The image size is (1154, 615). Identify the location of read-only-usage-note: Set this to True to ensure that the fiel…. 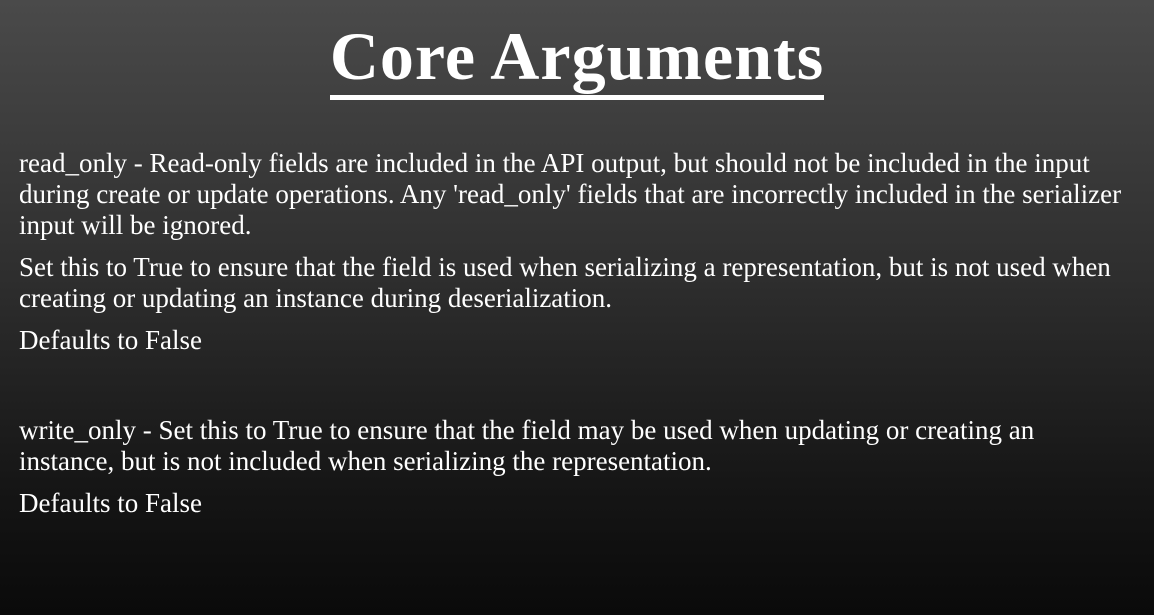
(565, 282).